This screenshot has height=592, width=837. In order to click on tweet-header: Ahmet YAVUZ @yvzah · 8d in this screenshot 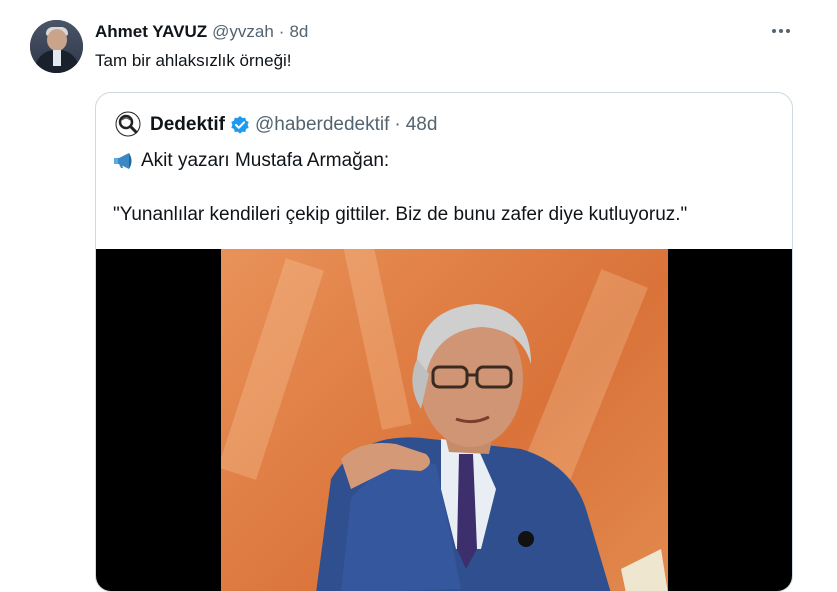, I will do `click(201, 32)`.